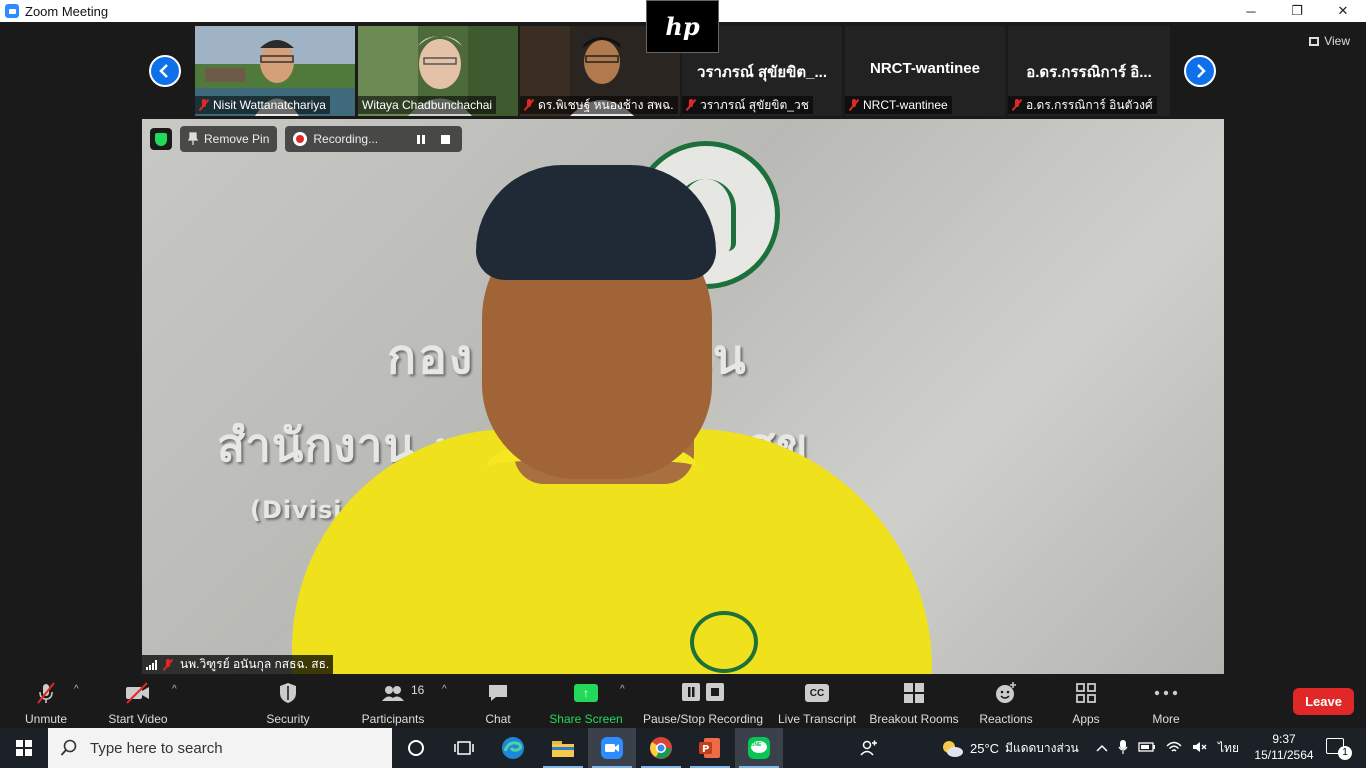  Describe the element at coordinates (513, 748) in the screenshot. I see `edge-icon` at that location.